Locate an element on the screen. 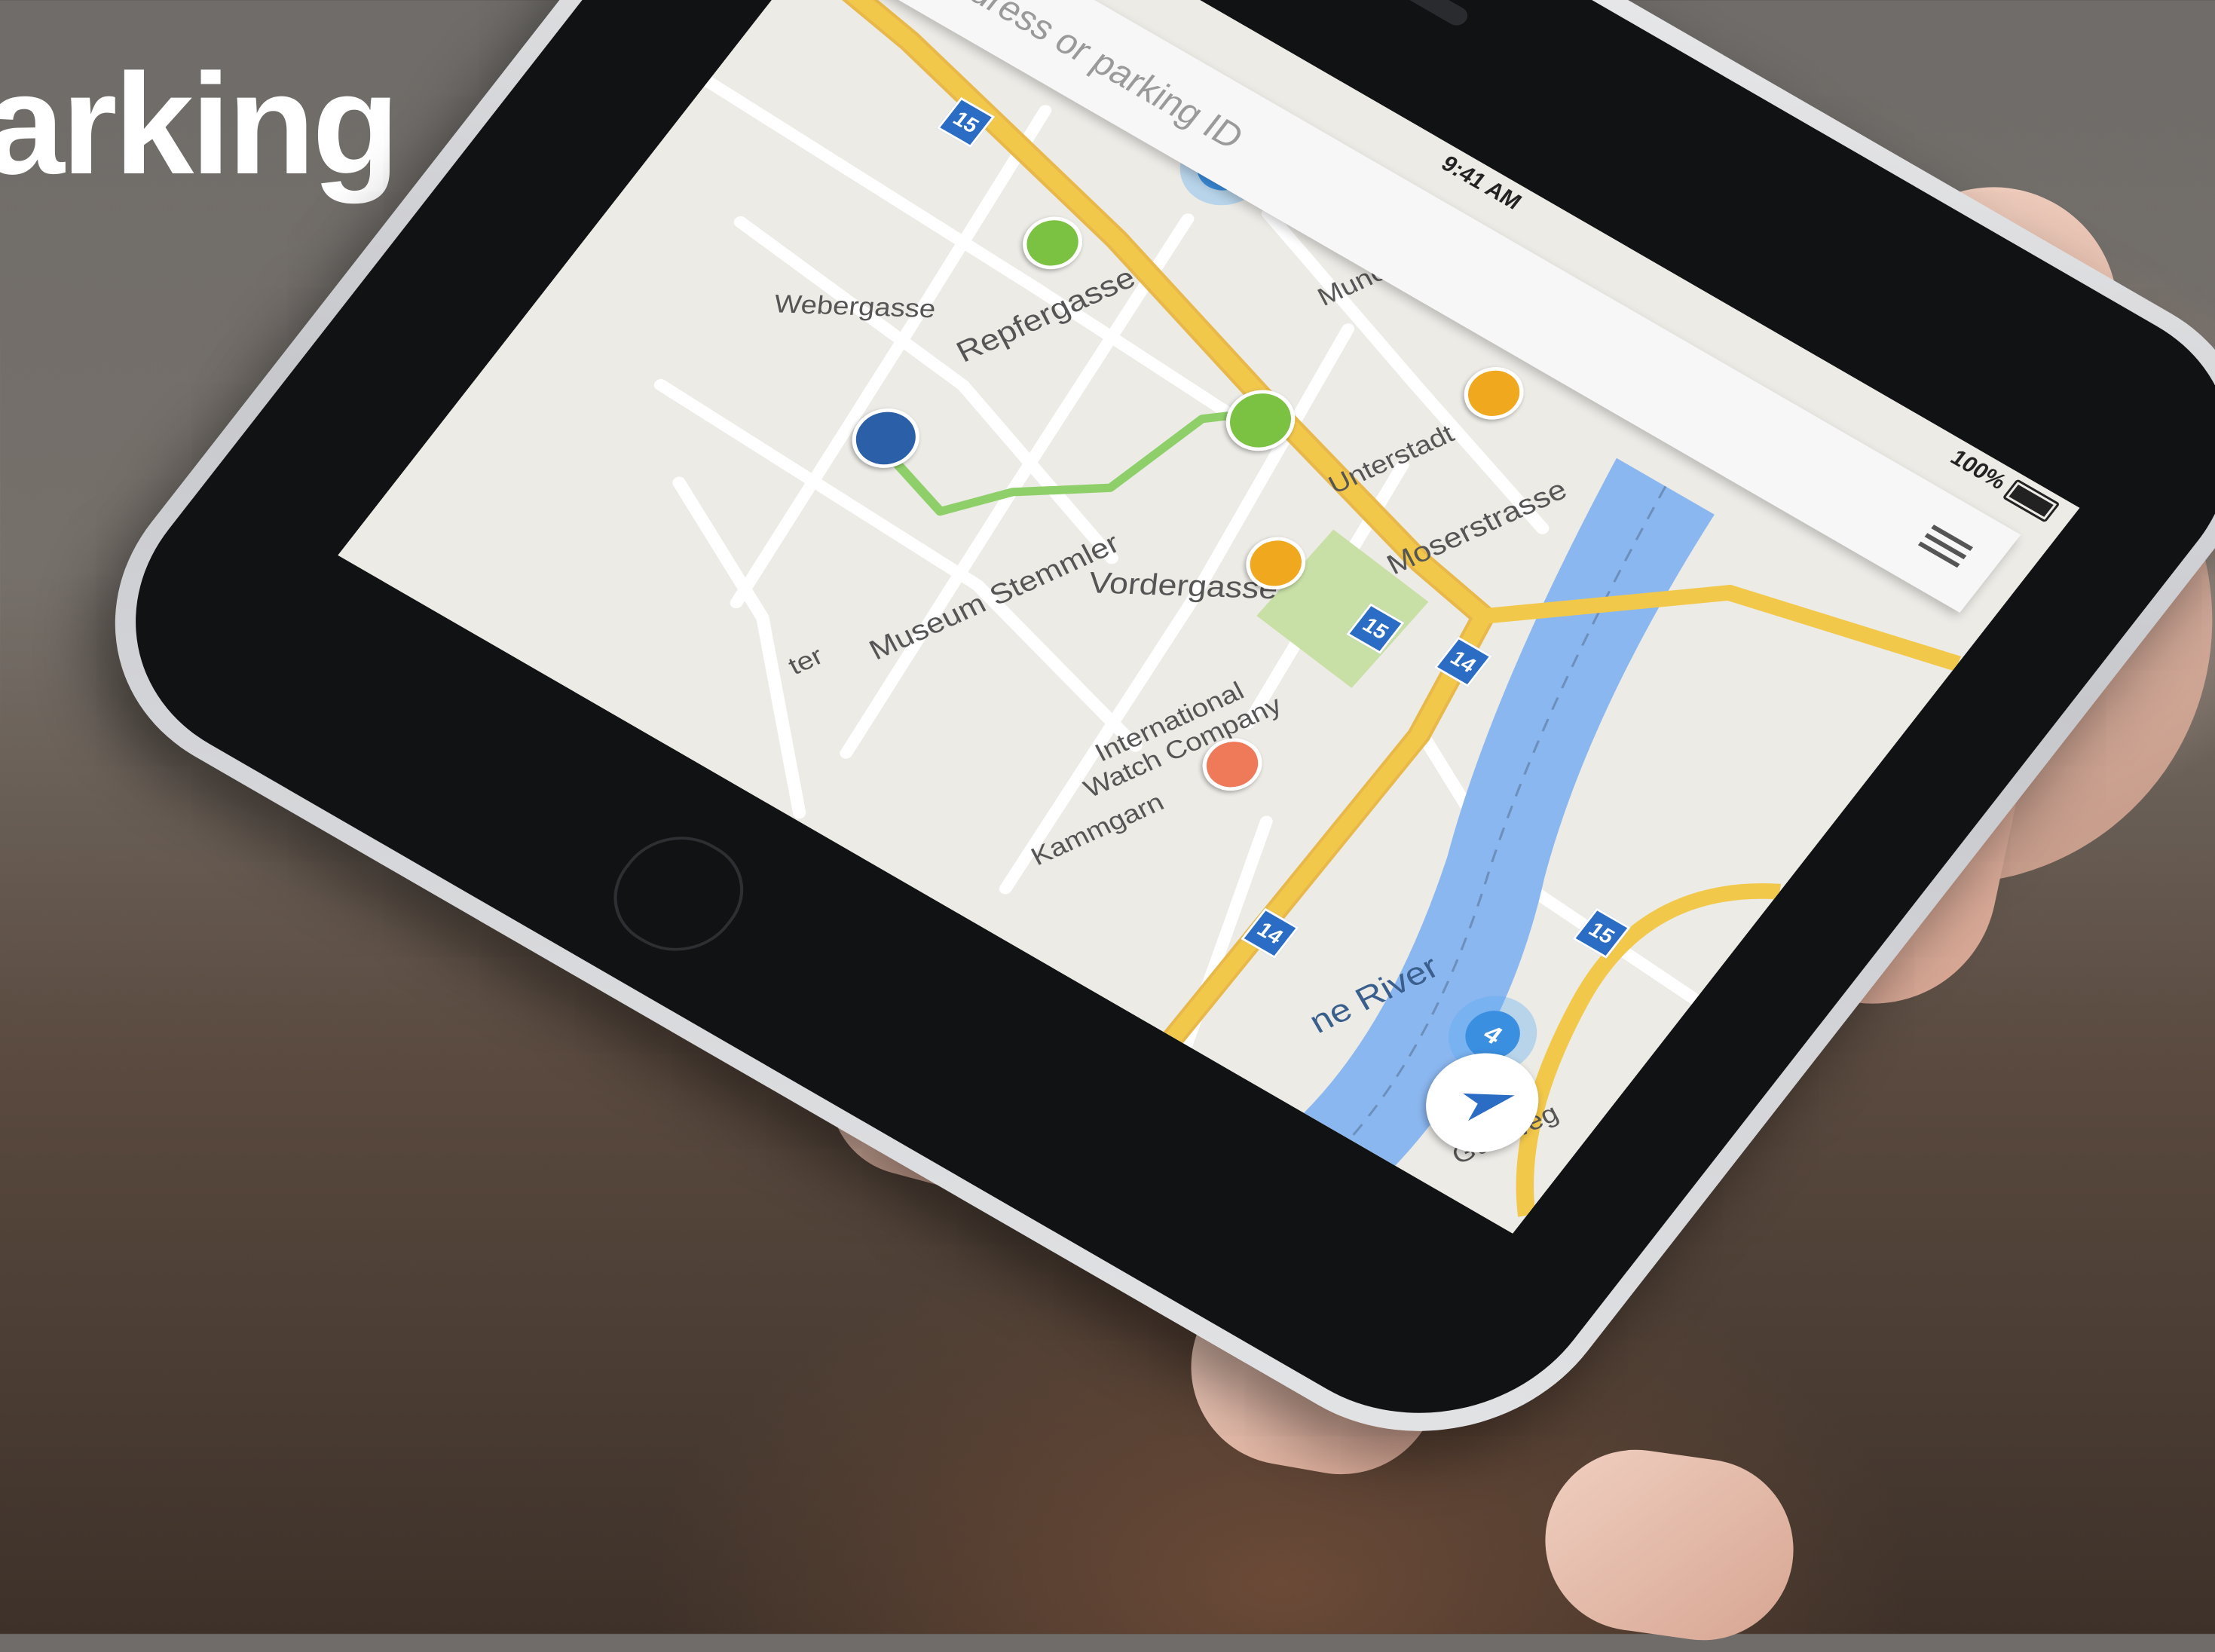 This screenshot has width=2215, height=1652. navigation-arrow-icon is located at coordinates (1489, 1107).